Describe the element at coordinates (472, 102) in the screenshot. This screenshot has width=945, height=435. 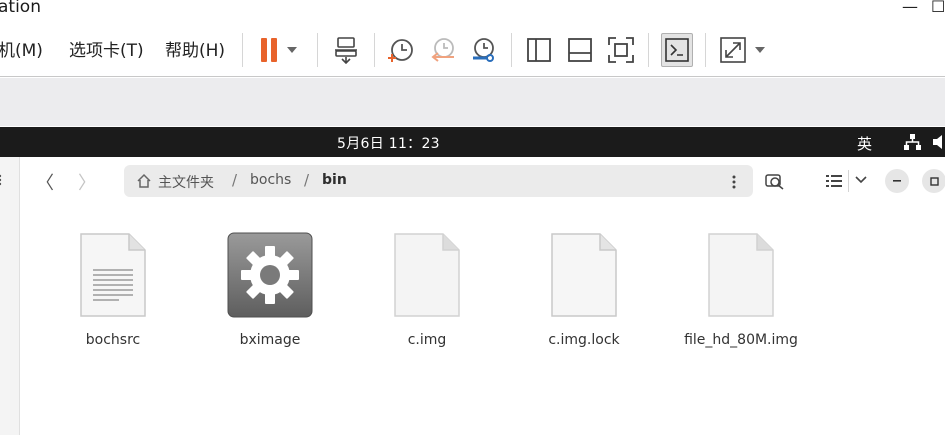
I see `vm-tab-area` at that location.